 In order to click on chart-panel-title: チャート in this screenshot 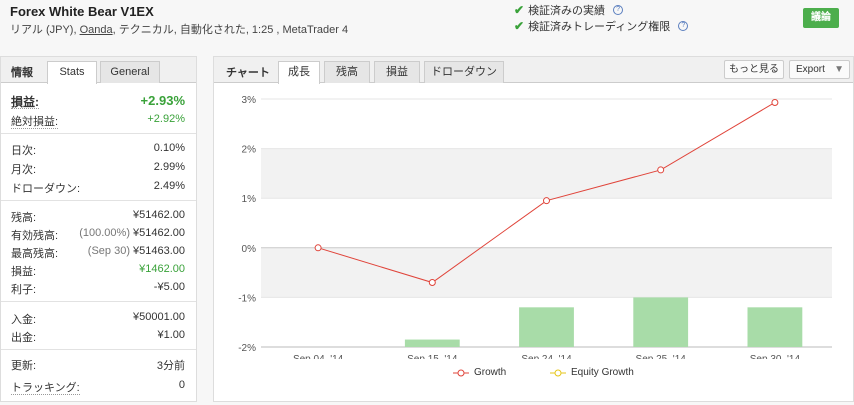, I will do `click(248, 73)`.